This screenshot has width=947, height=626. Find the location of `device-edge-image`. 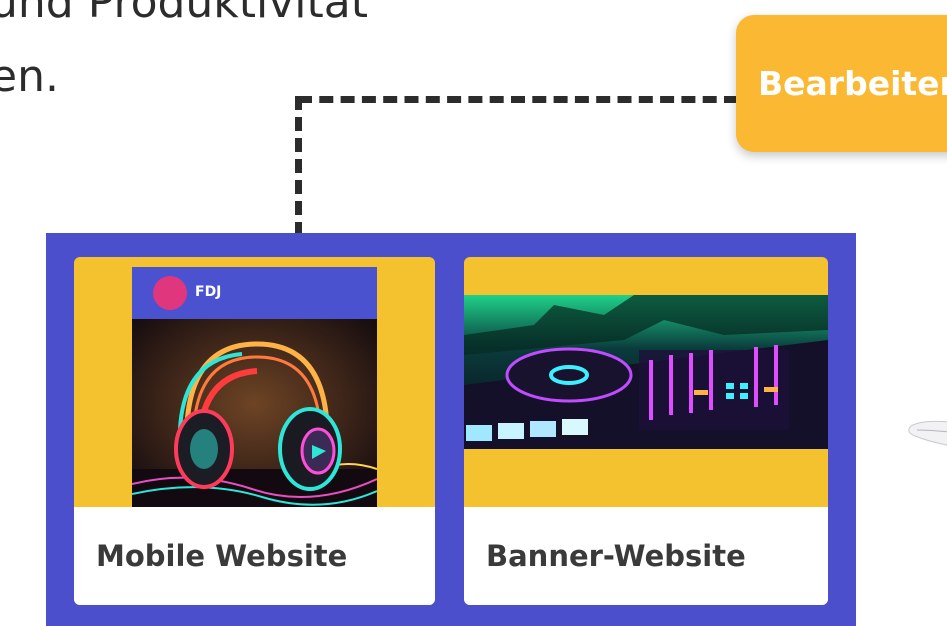

device-edge-image is located at coordinates (927, 433).